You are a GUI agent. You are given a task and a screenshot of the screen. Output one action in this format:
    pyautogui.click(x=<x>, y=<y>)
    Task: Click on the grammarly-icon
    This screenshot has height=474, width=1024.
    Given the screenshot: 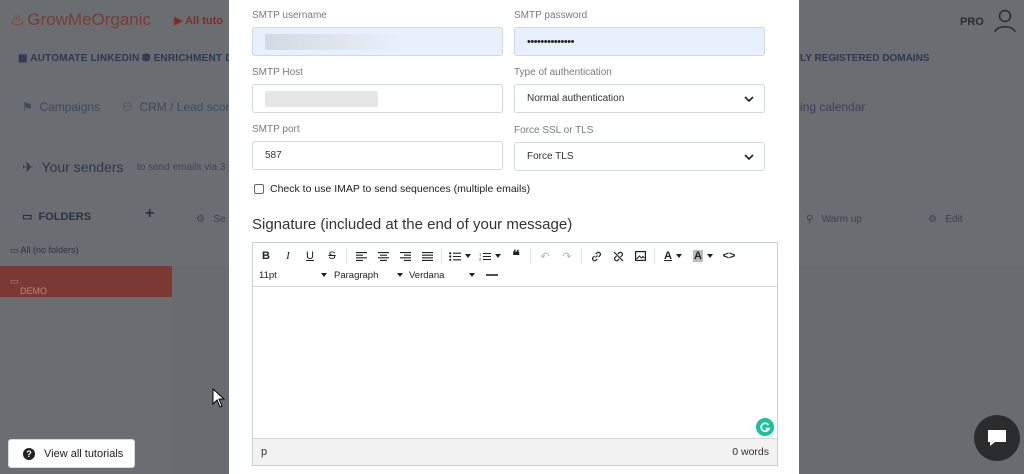 What is the action you would take?
    pyautogui.click(x=765, y=427)
    